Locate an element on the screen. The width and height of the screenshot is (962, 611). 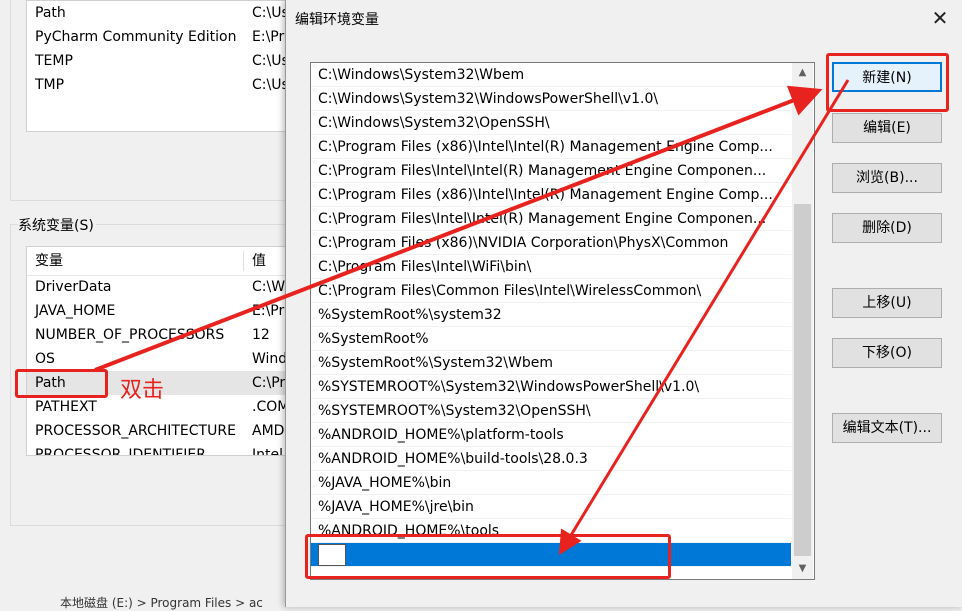
system-var-row: PROCESSOR_IDENTIFIER Intel is located at coordinates (162, 449).